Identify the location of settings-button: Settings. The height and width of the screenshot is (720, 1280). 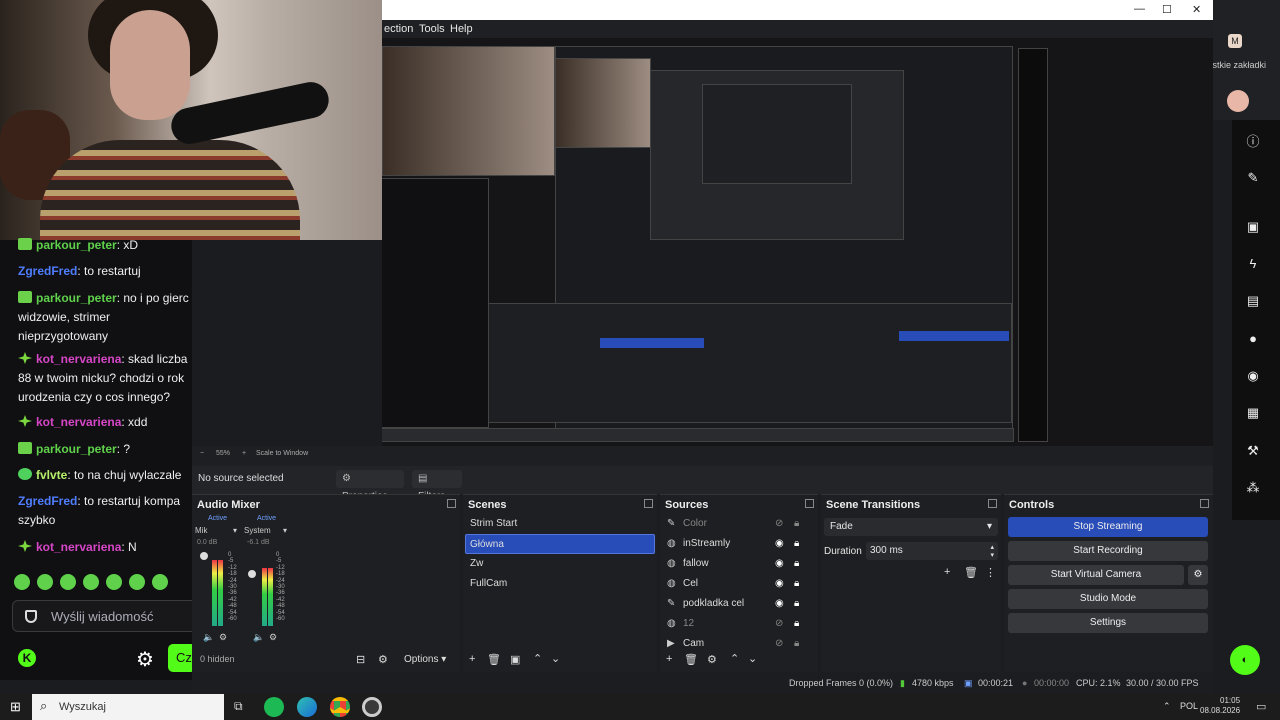
(1108, 623).